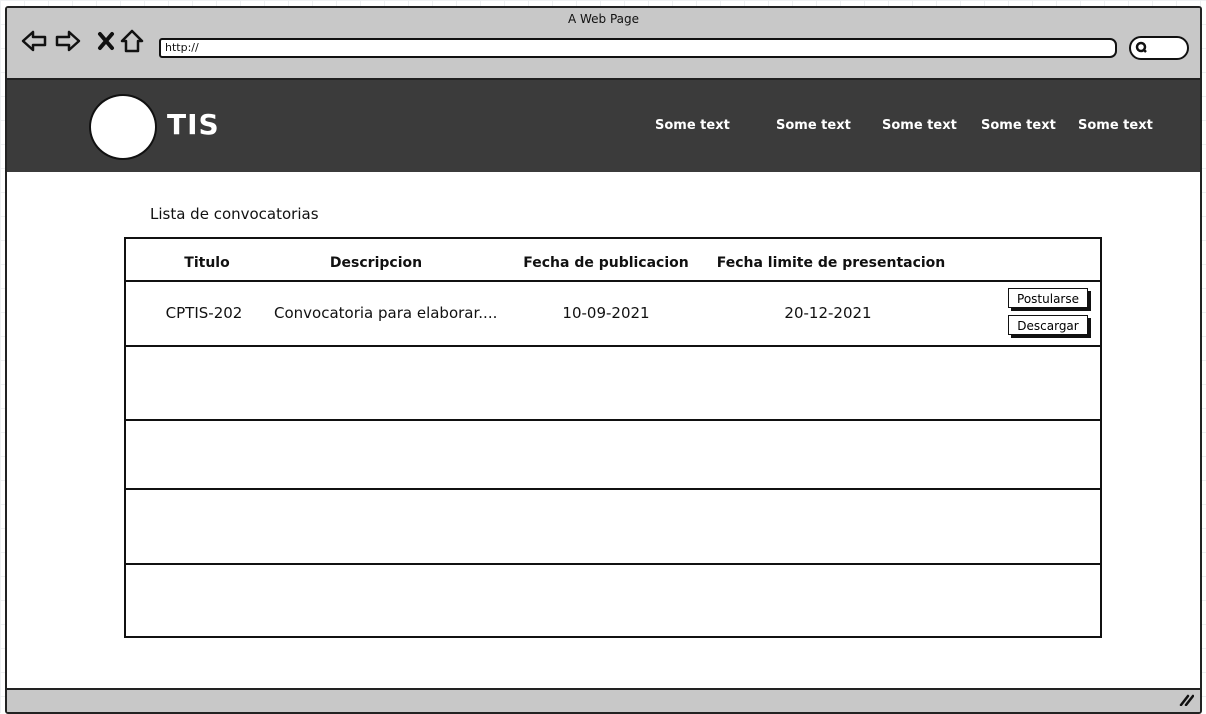  I want to click on cell-fecha-limite: 20-12-2021, so click(828, 313).